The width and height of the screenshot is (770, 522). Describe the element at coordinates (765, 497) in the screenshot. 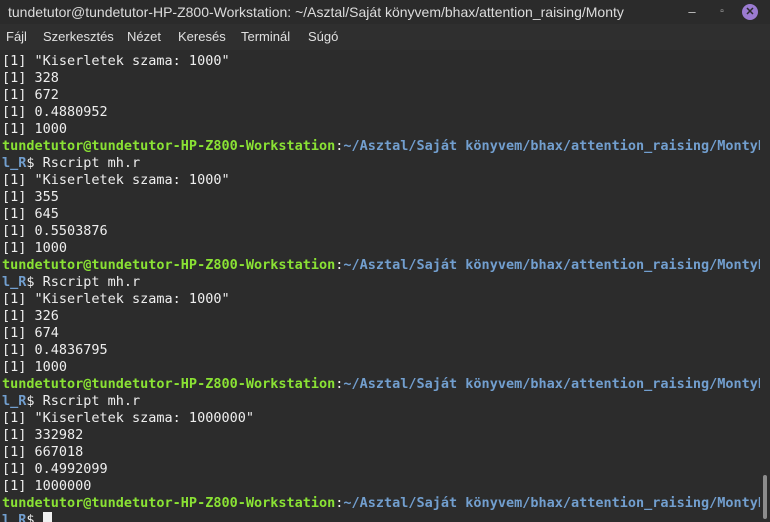

I see `scrollbar-thumb` at that location.